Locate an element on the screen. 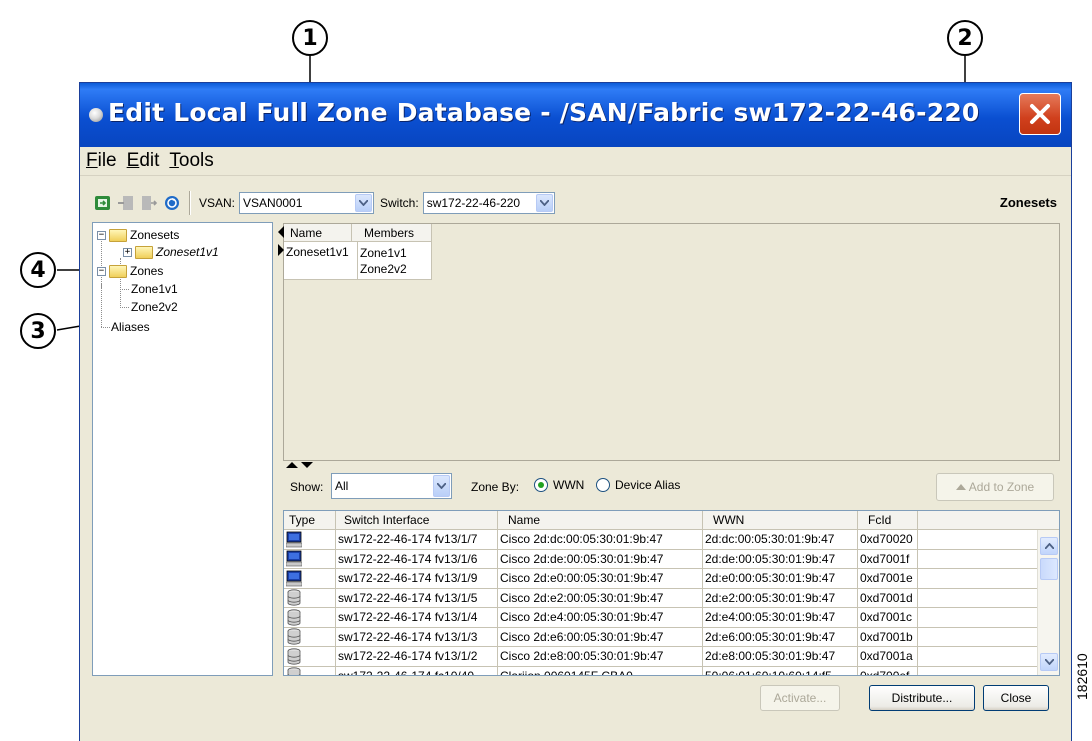  table-cell-wwn: 50:06:01:60:10:60:14:f5 is located at coordinates (780, 670).